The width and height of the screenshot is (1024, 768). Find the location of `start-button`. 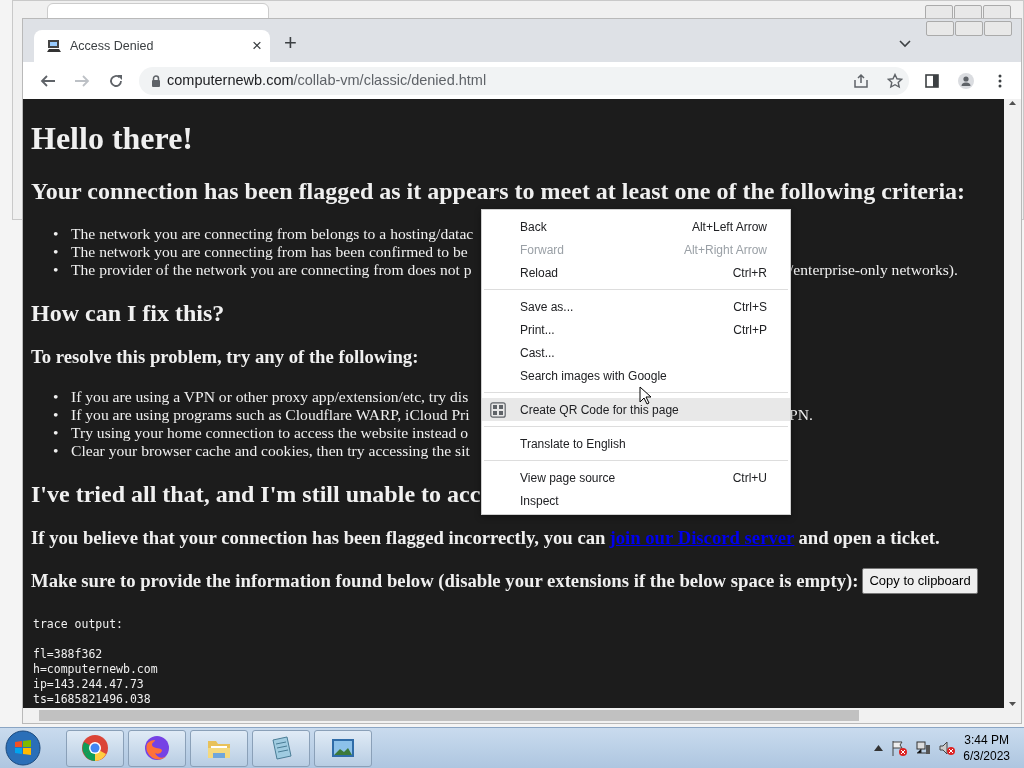

start-button is located at coordinates (23, 748).